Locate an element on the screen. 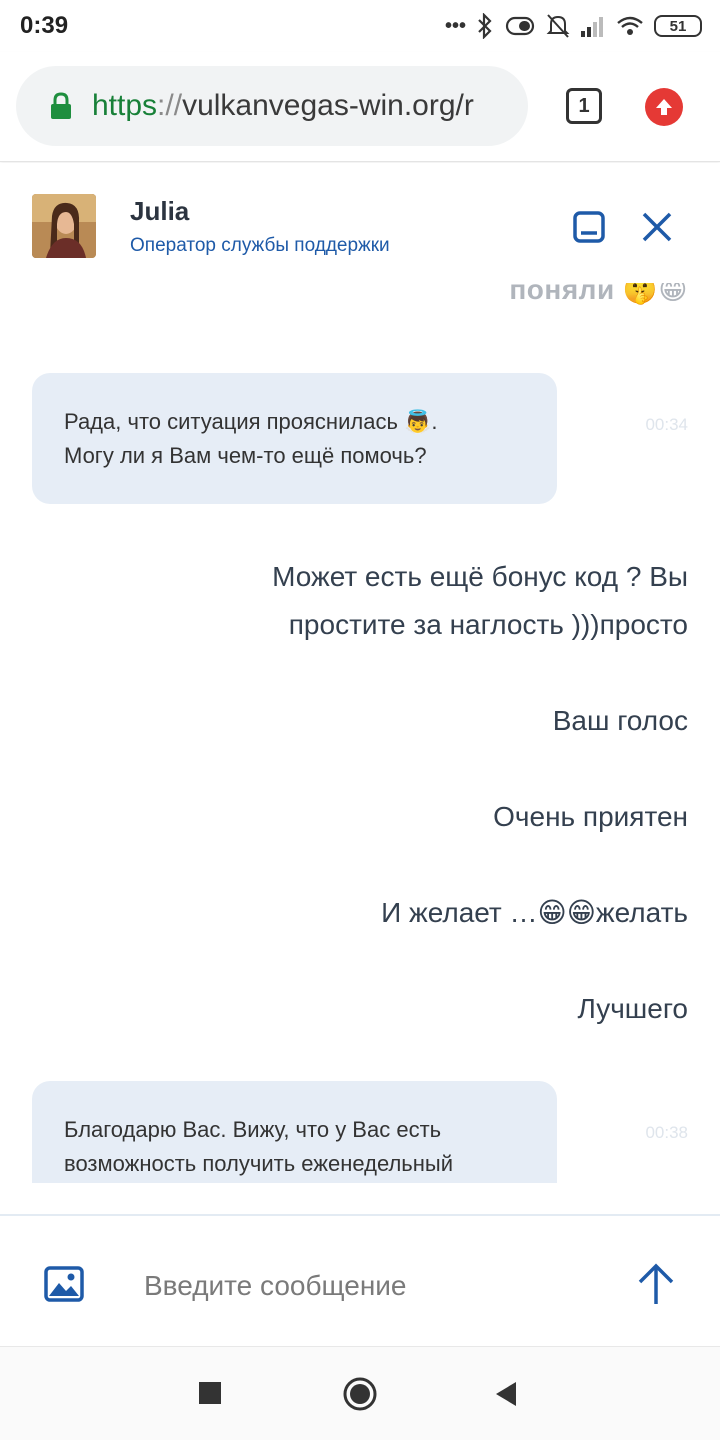  message-composer is located at coordinates (360, 1279).